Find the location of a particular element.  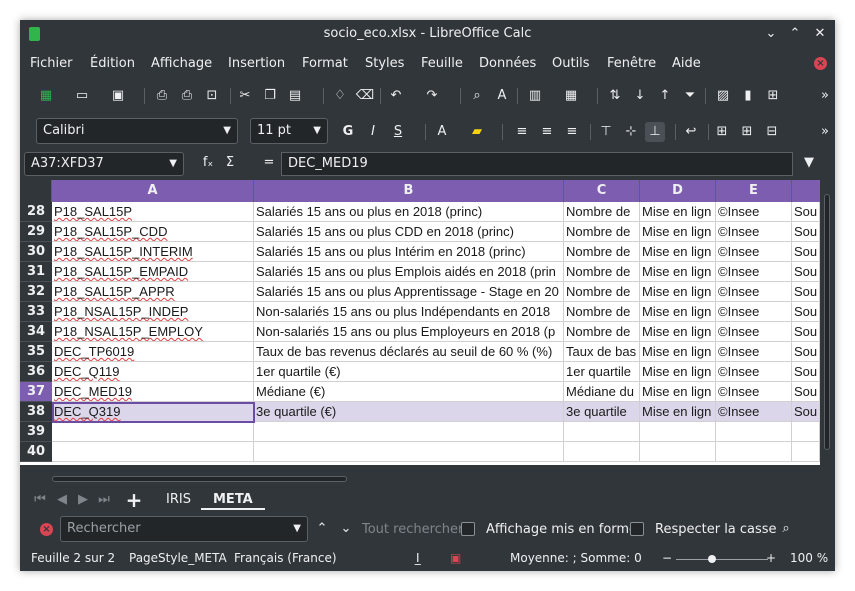

column-header-d: D is located at coordinates (678, 191).